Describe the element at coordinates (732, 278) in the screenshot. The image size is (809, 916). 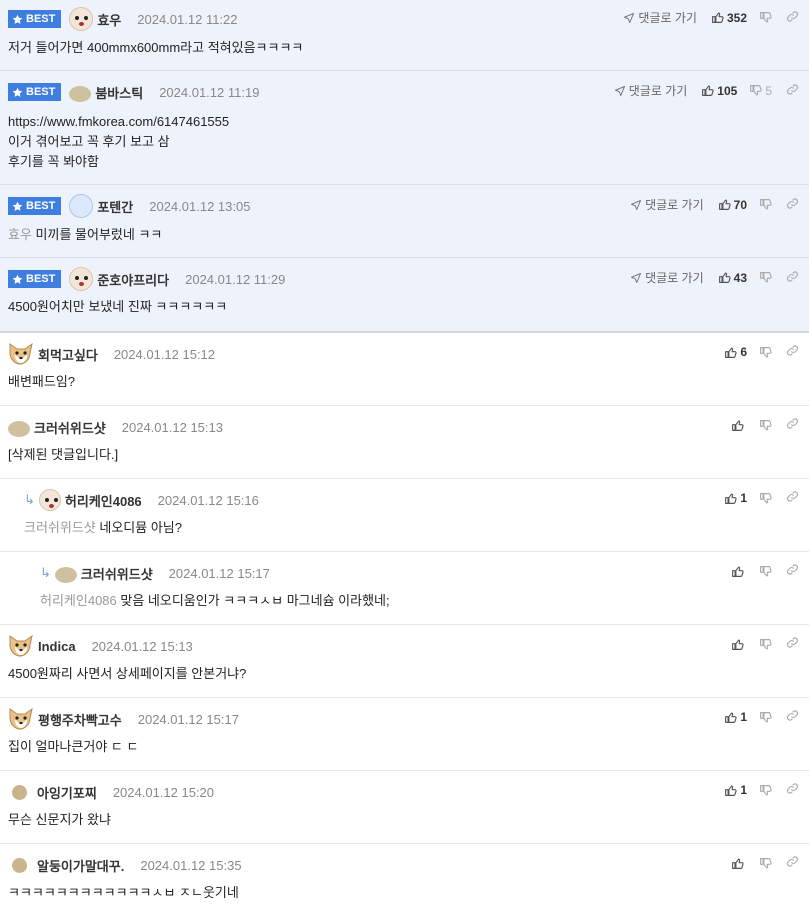
I see `upvote-button: 43` at that location.